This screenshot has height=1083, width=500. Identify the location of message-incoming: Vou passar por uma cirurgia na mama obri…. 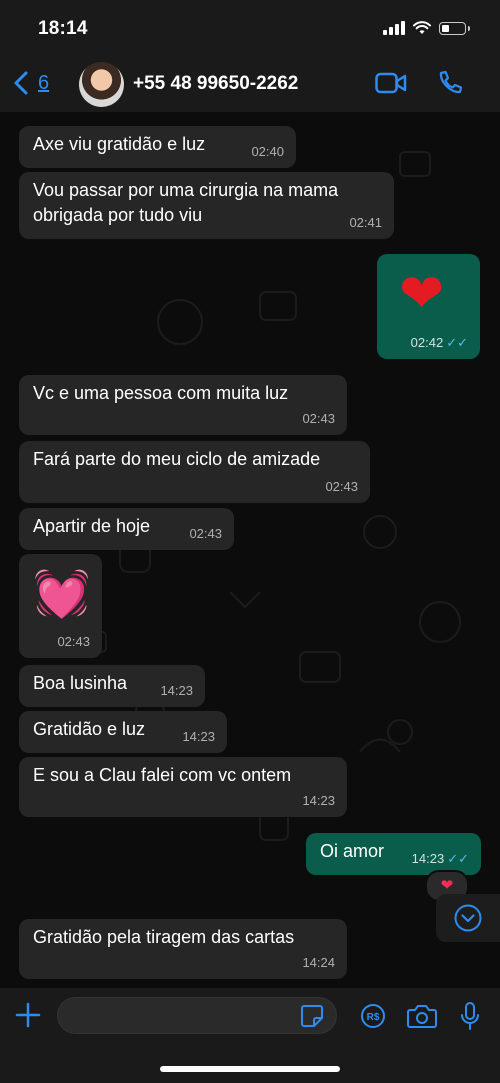
(206, 205).